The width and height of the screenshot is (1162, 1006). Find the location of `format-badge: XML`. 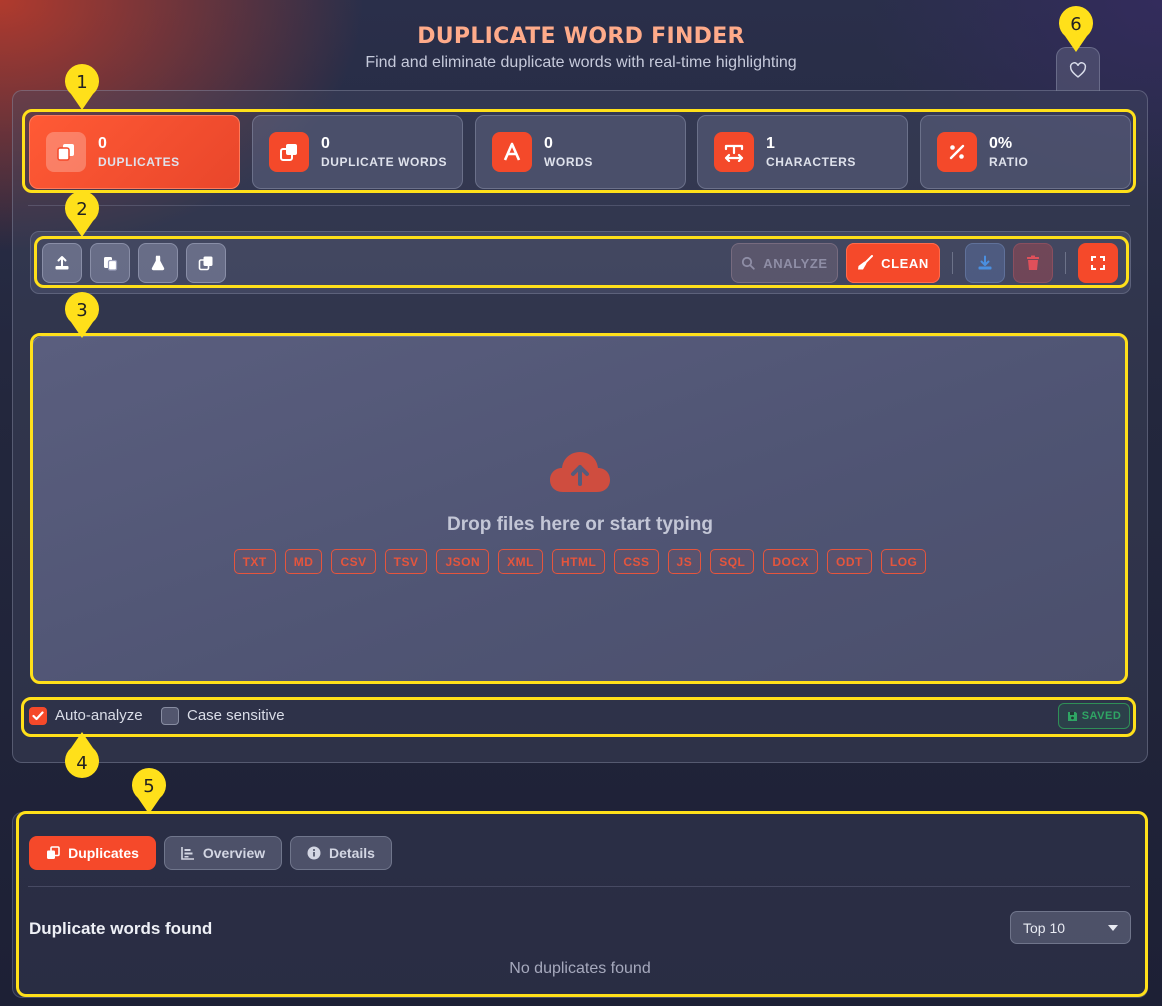

format-badge: XML is located at coordinates (520, 561).